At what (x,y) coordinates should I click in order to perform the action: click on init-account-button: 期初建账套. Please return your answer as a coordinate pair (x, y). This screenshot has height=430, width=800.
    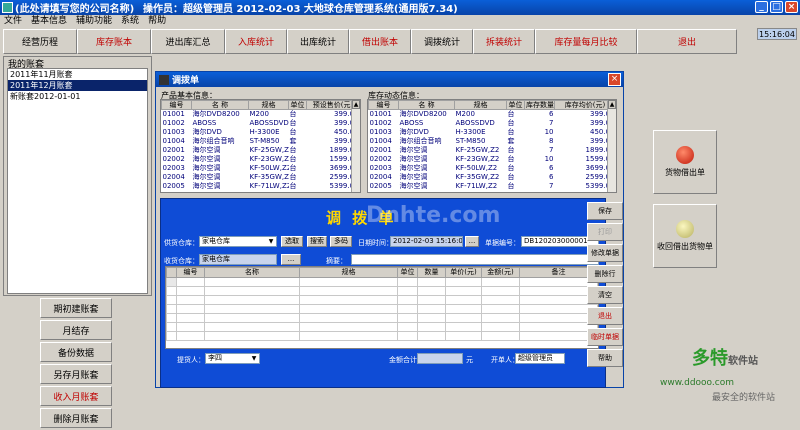
    Looking at the image, I should click on (76, 308).